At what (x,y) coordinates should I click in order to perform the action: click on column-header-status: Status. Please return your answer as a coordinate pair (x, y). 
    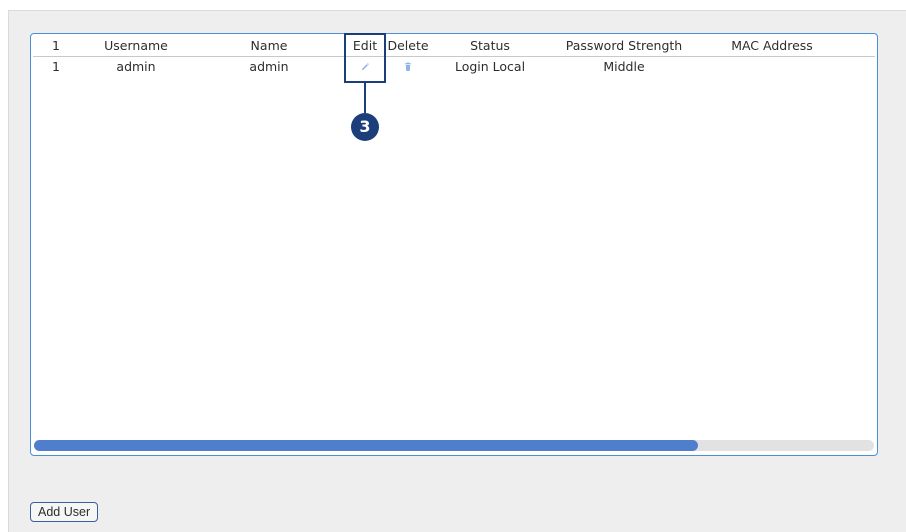
    Looking at the image, I should click on (490, 46).